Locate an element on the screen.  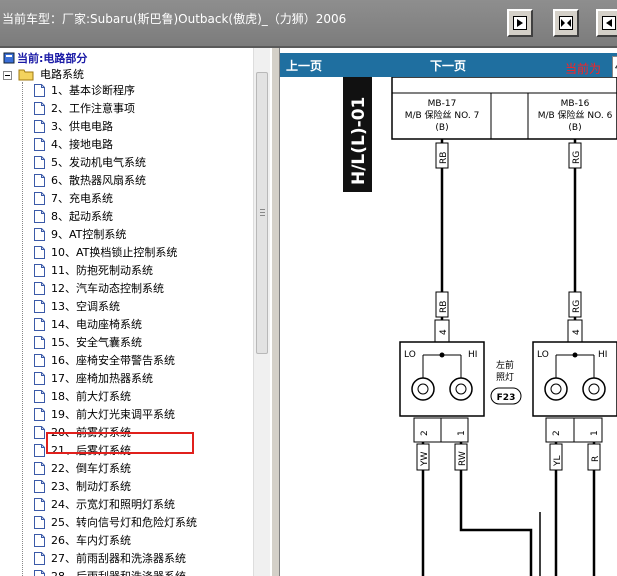
tree-item: 5、发动机电气系统 is located at coordinates (90, 163).